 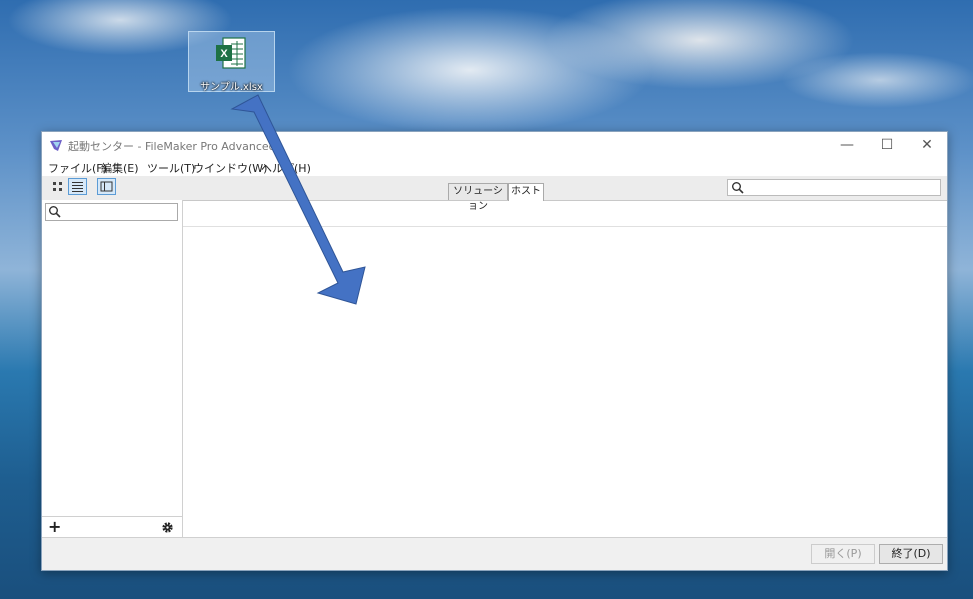 I want to click on title-bar: 起動センター - FileMaker Pro Advanced — ☐ ✕, so click(x=494, y=145).